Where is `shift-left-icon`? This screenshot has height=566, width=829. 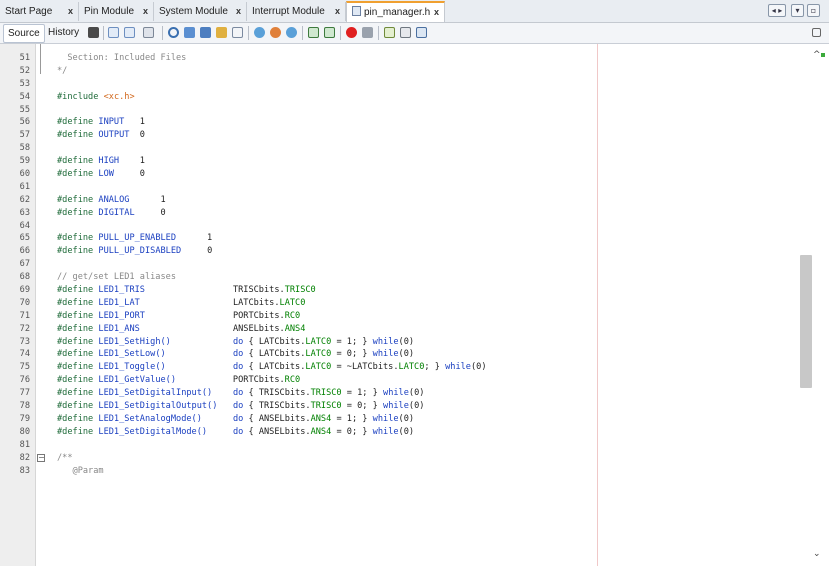
shift-left-icon is located at coordinates (313, 32).